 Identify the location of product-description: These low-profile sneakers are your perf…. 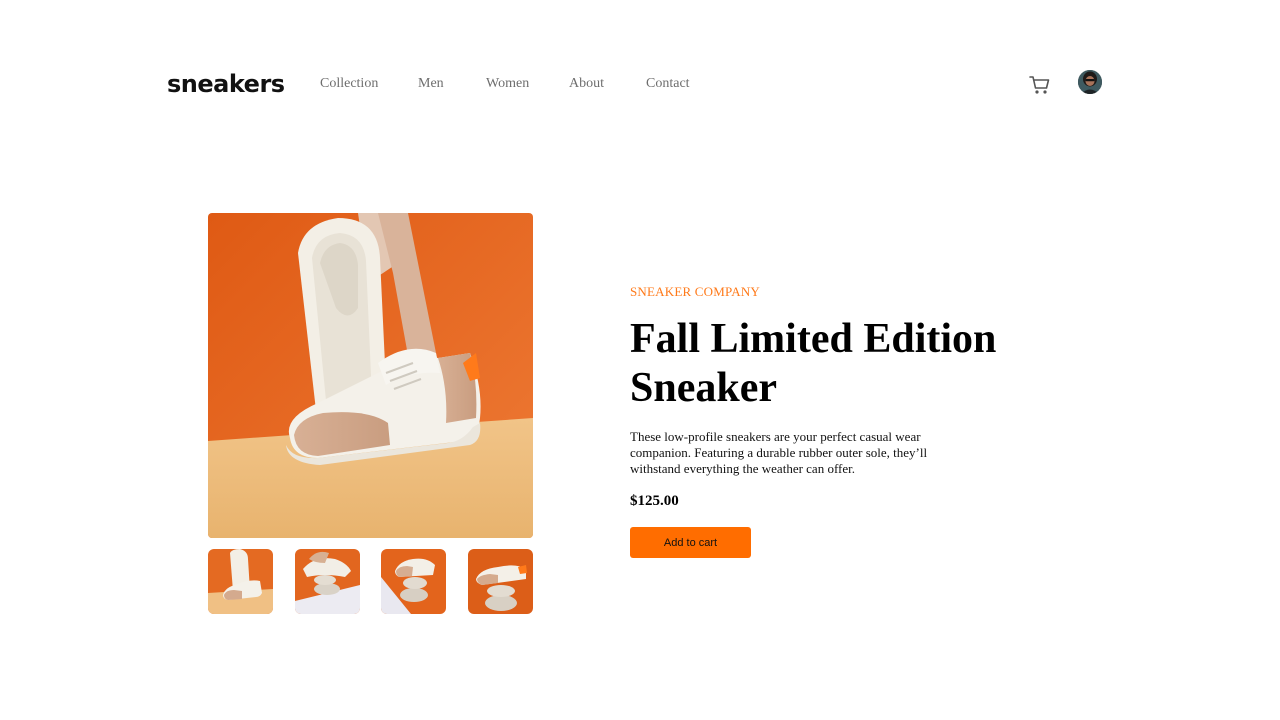
(779, 452).